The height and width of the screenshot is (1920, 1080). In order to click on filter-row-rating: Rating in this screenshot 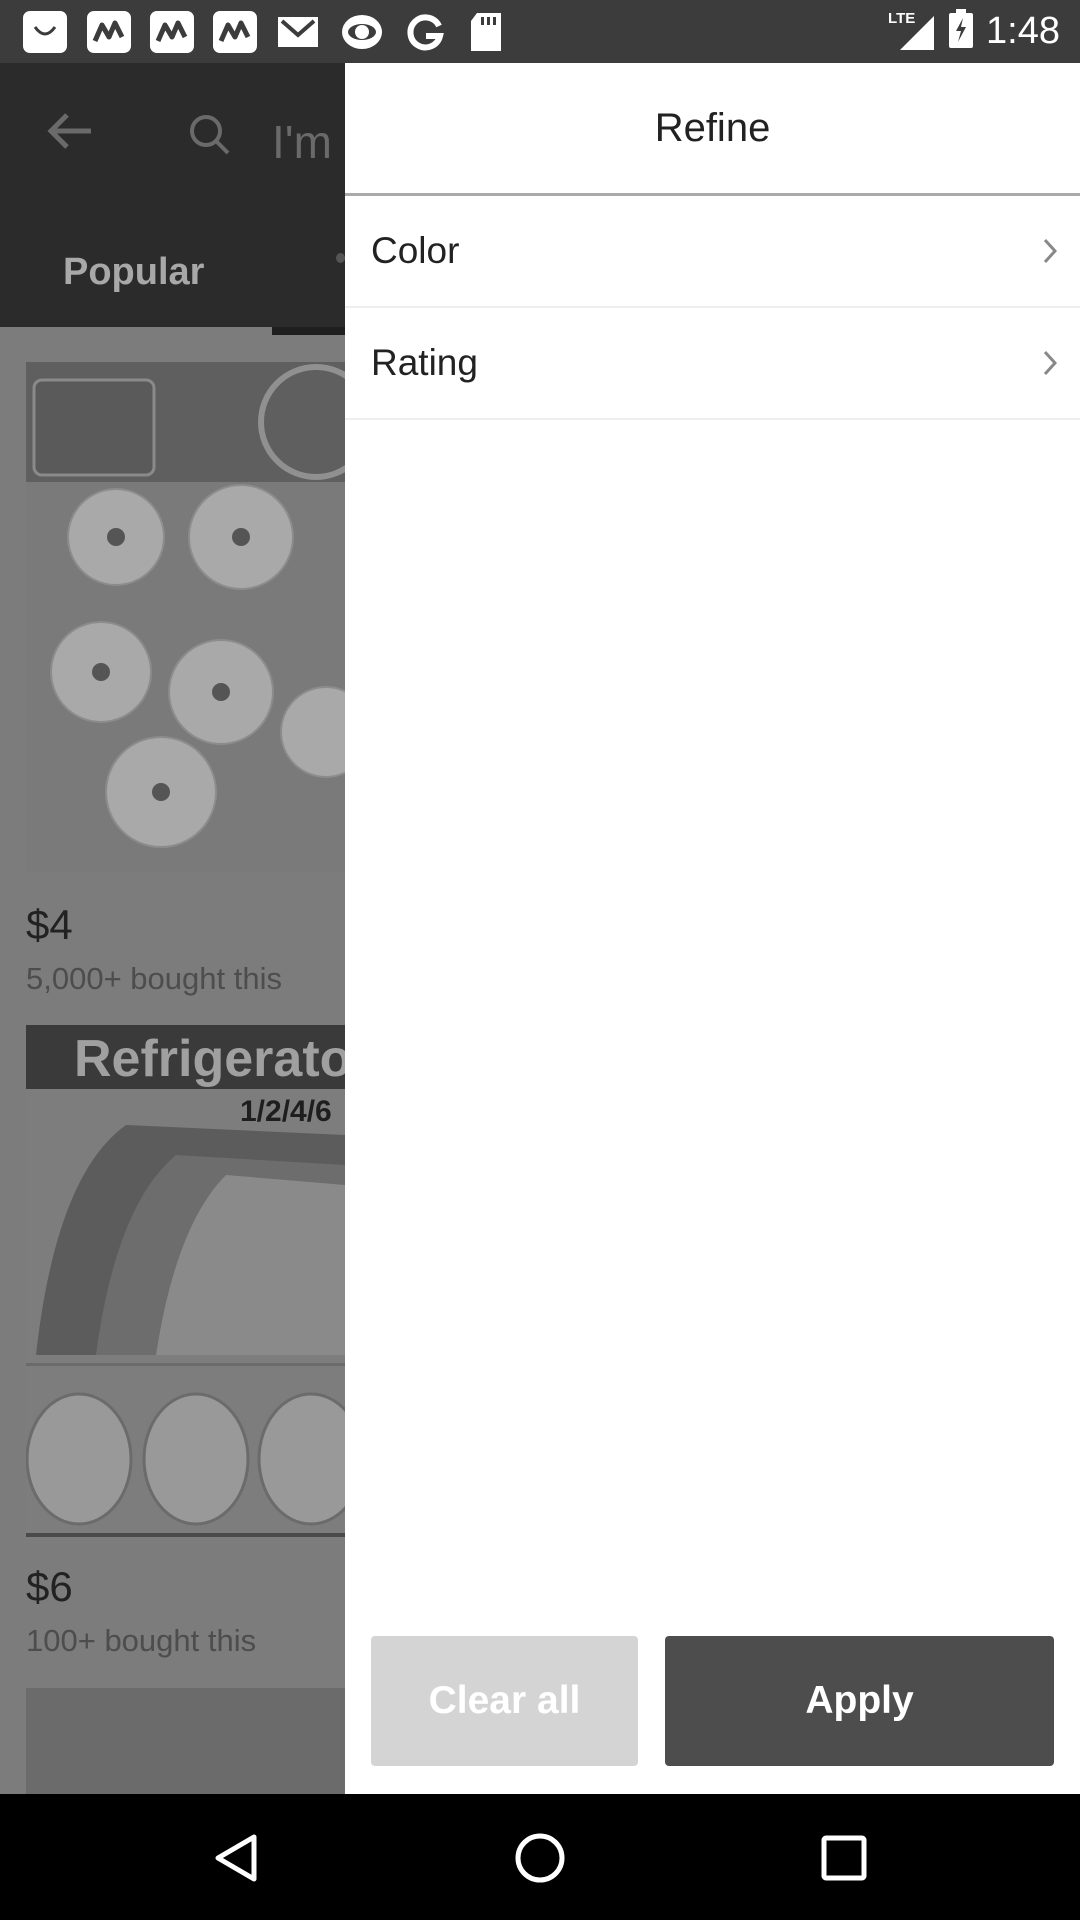, I will do `click(712, 364)`.